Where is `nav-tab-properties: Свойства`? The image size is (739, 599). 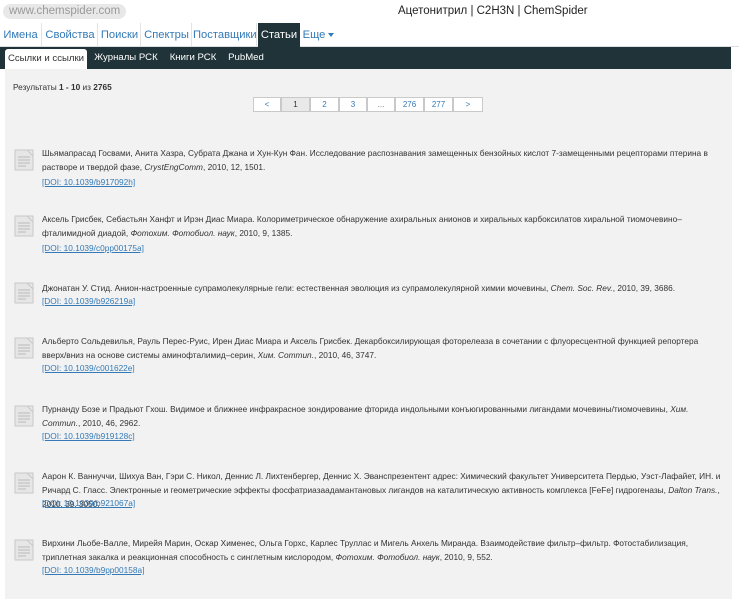 nav-tab-properties: Свойства is located at coordinates (70, 35).